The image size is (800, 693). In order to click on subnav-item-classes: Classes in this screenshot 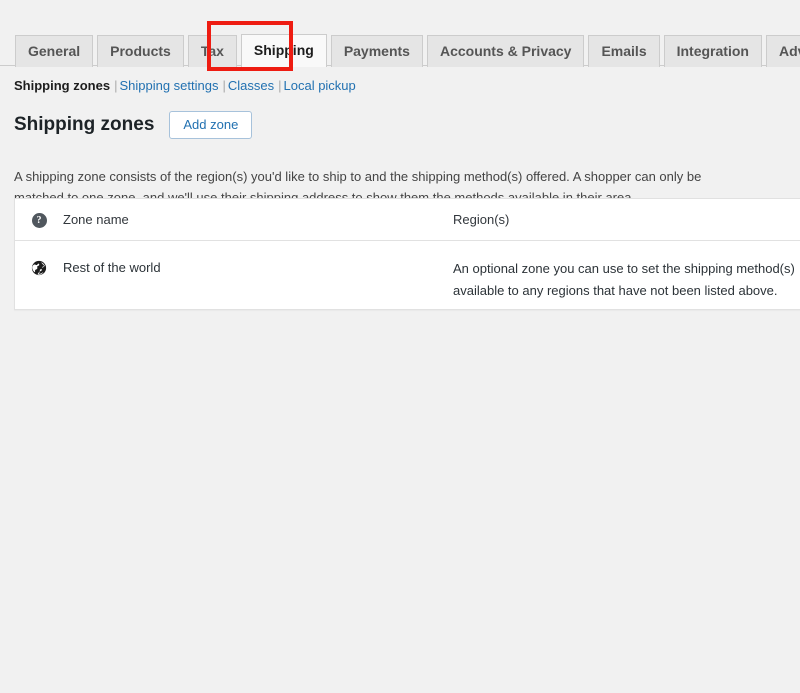, I will do `click(251, 85)`.